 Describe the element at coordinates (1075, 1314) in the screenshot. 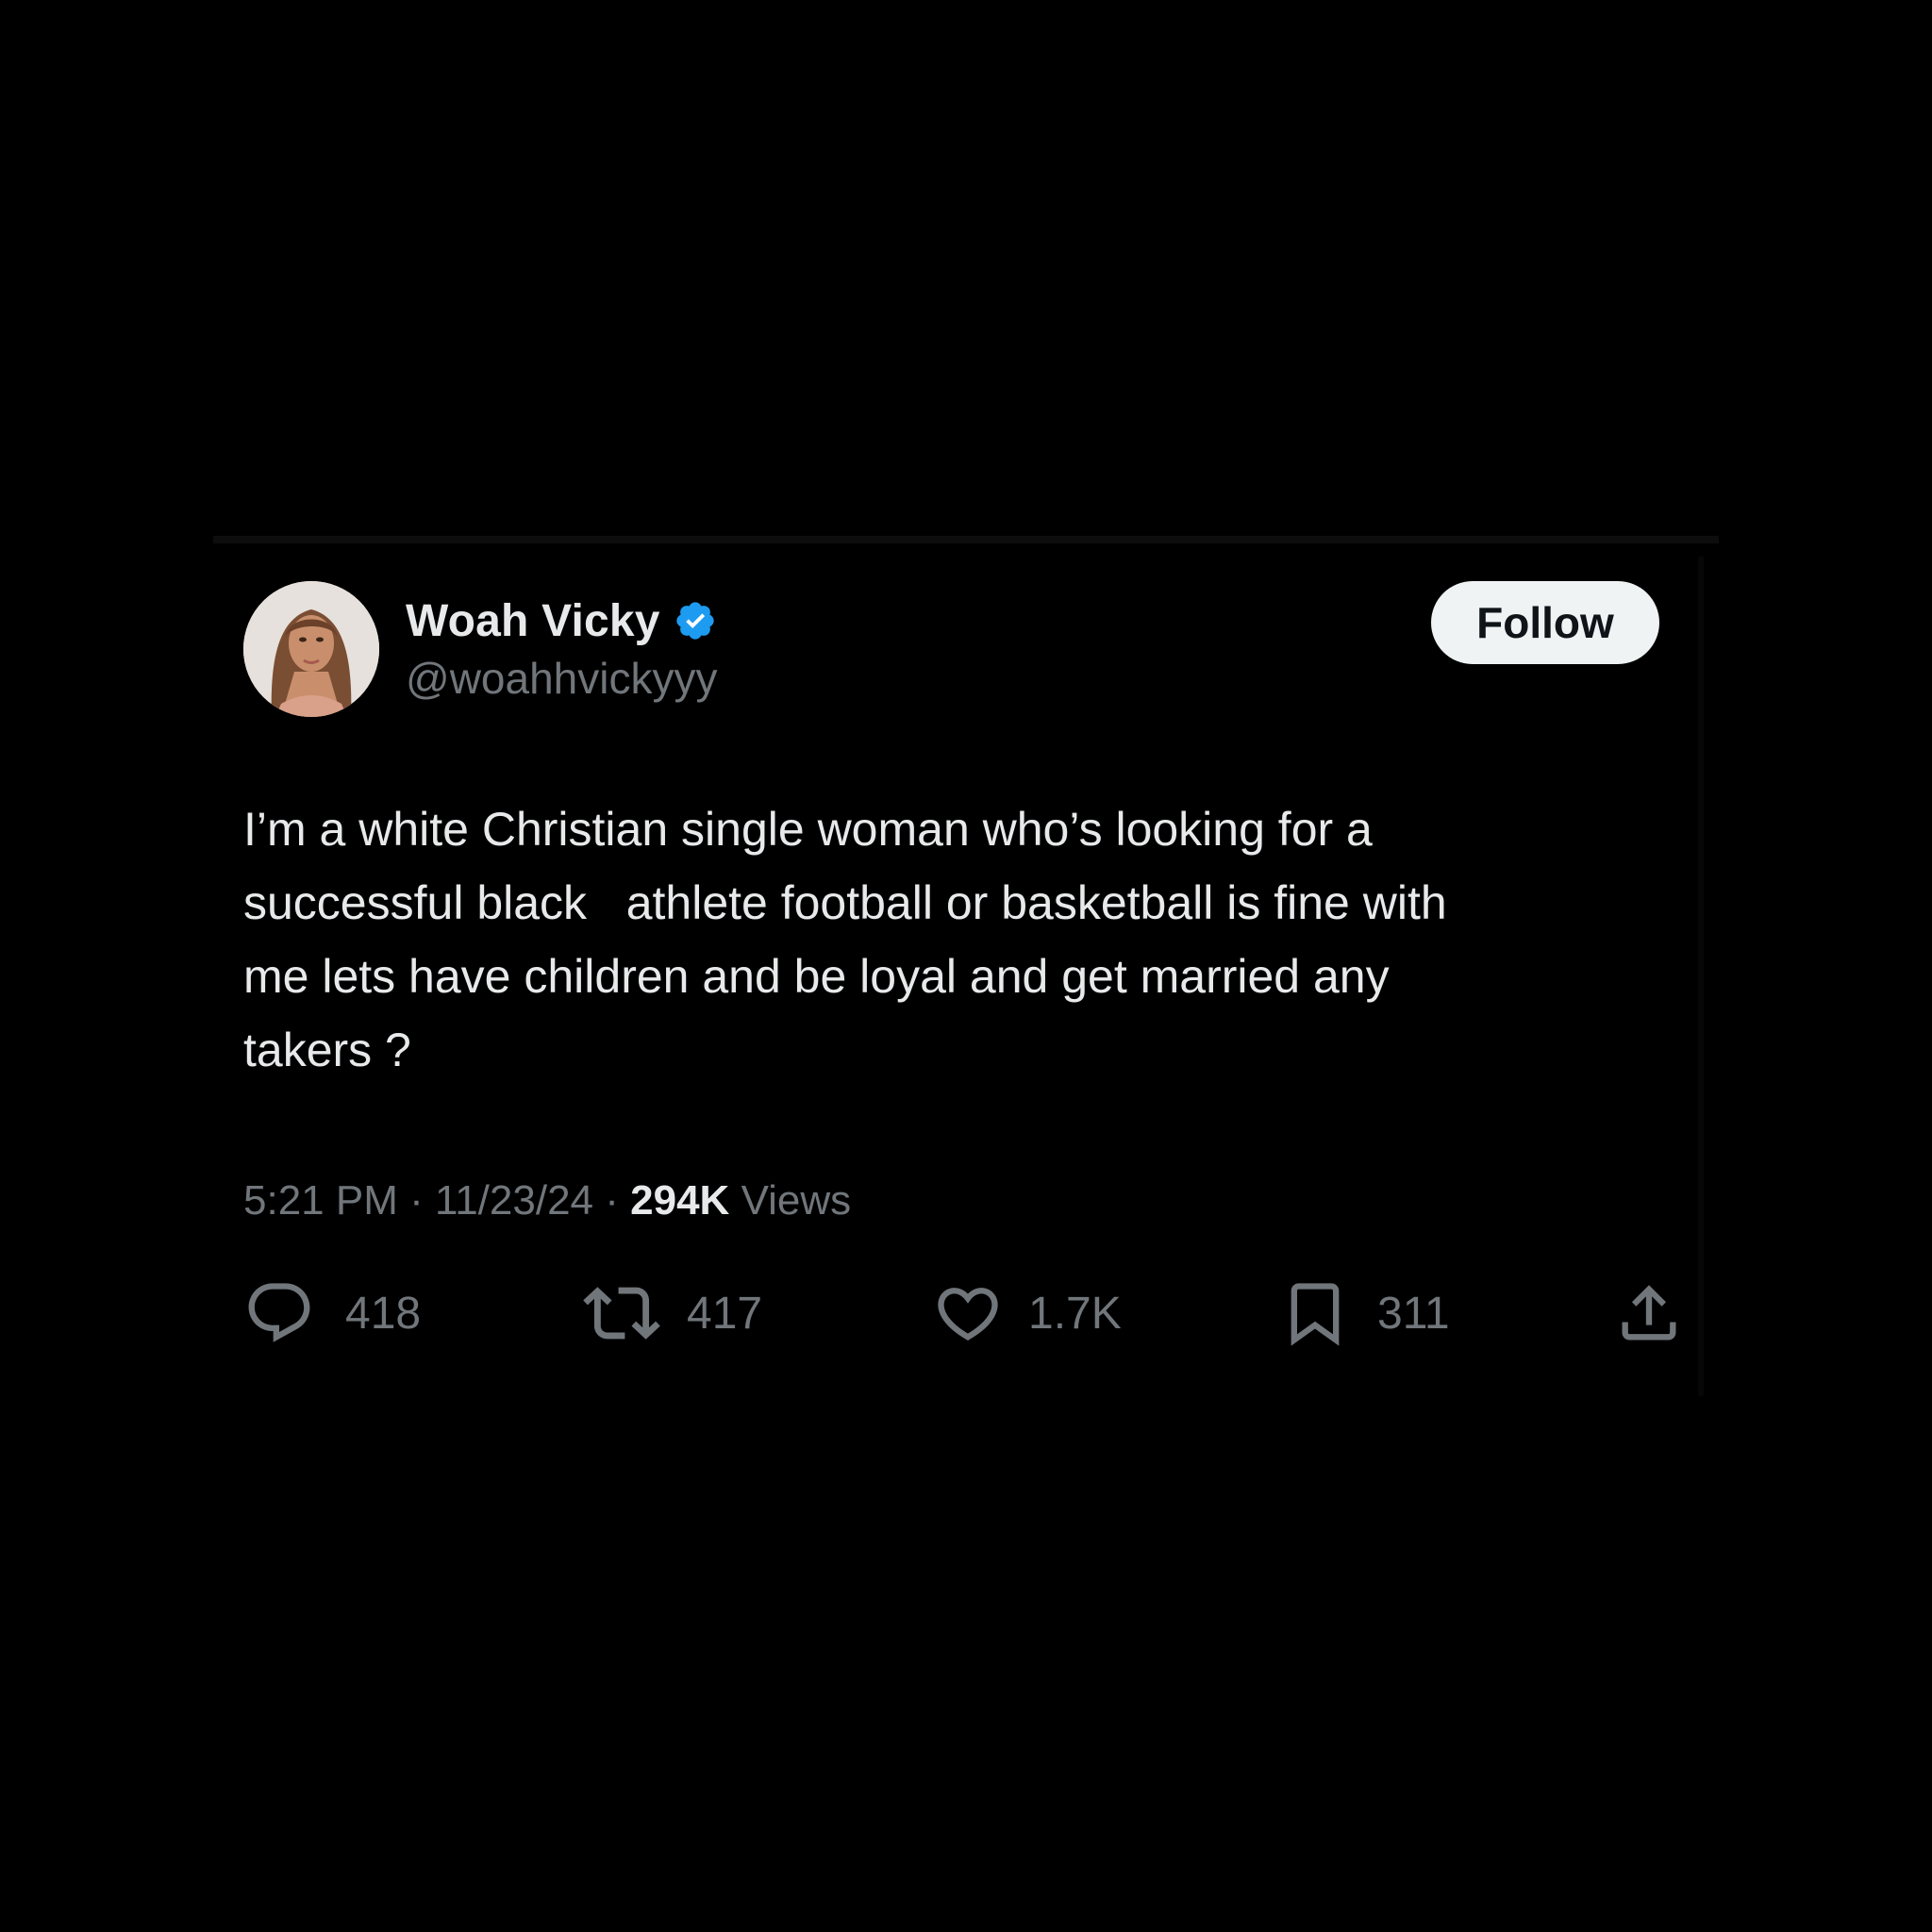

I see `like-count: 1.7K` at that location.